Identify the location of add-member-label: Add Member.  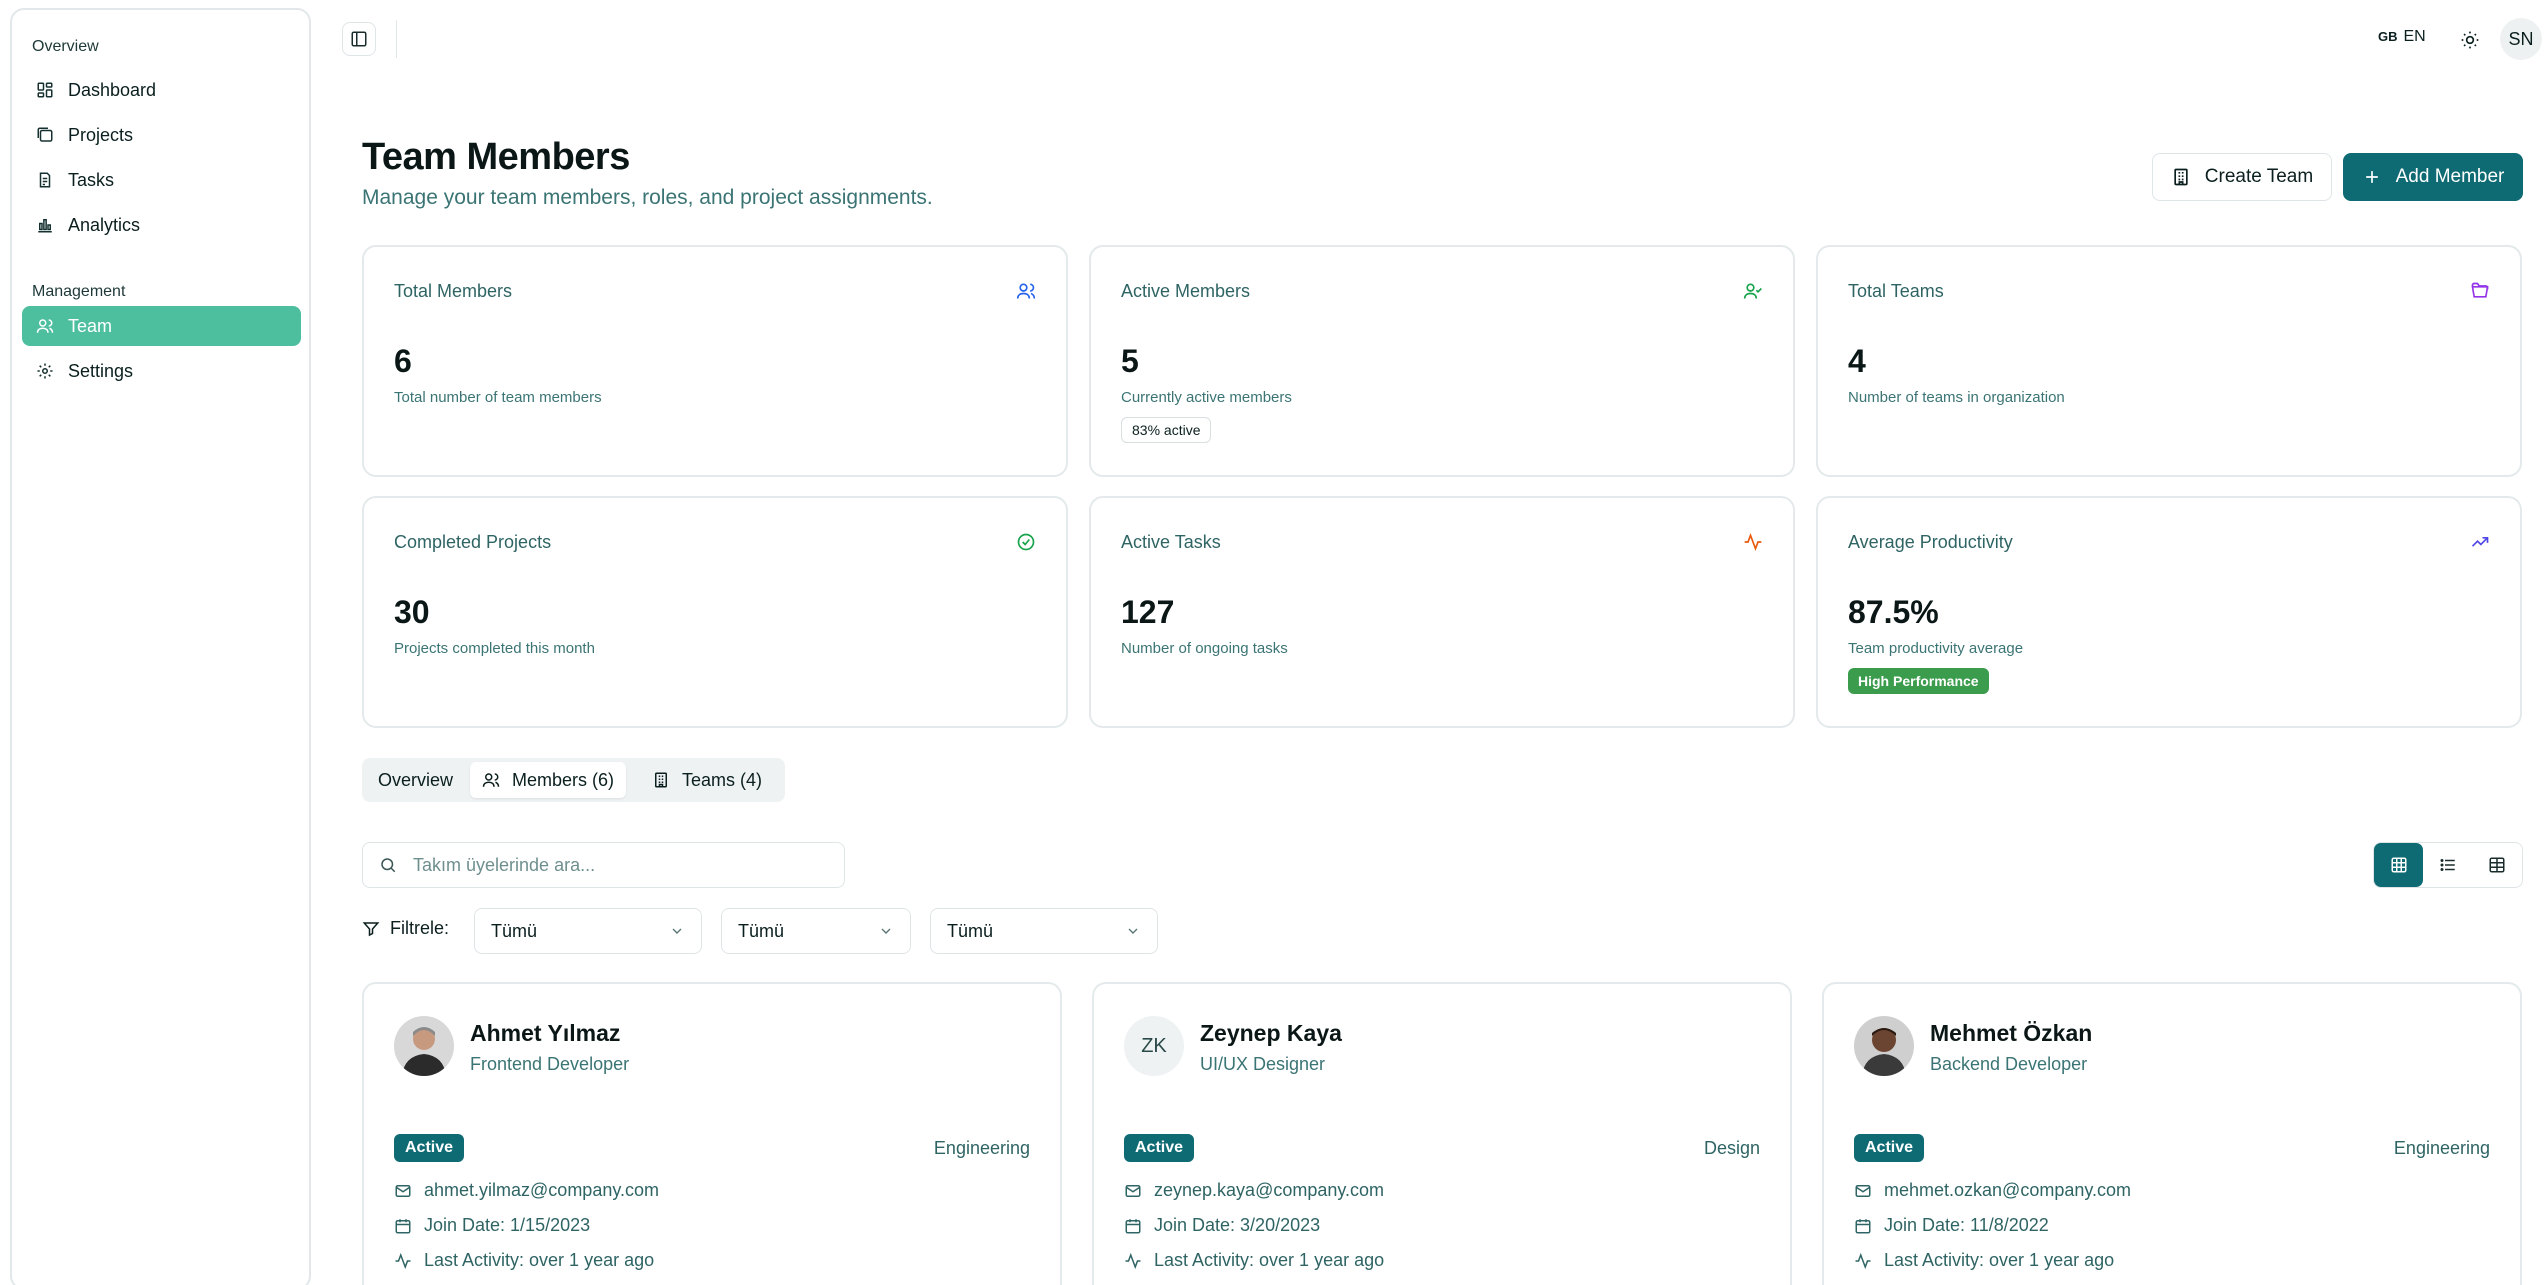
(2450, 176).